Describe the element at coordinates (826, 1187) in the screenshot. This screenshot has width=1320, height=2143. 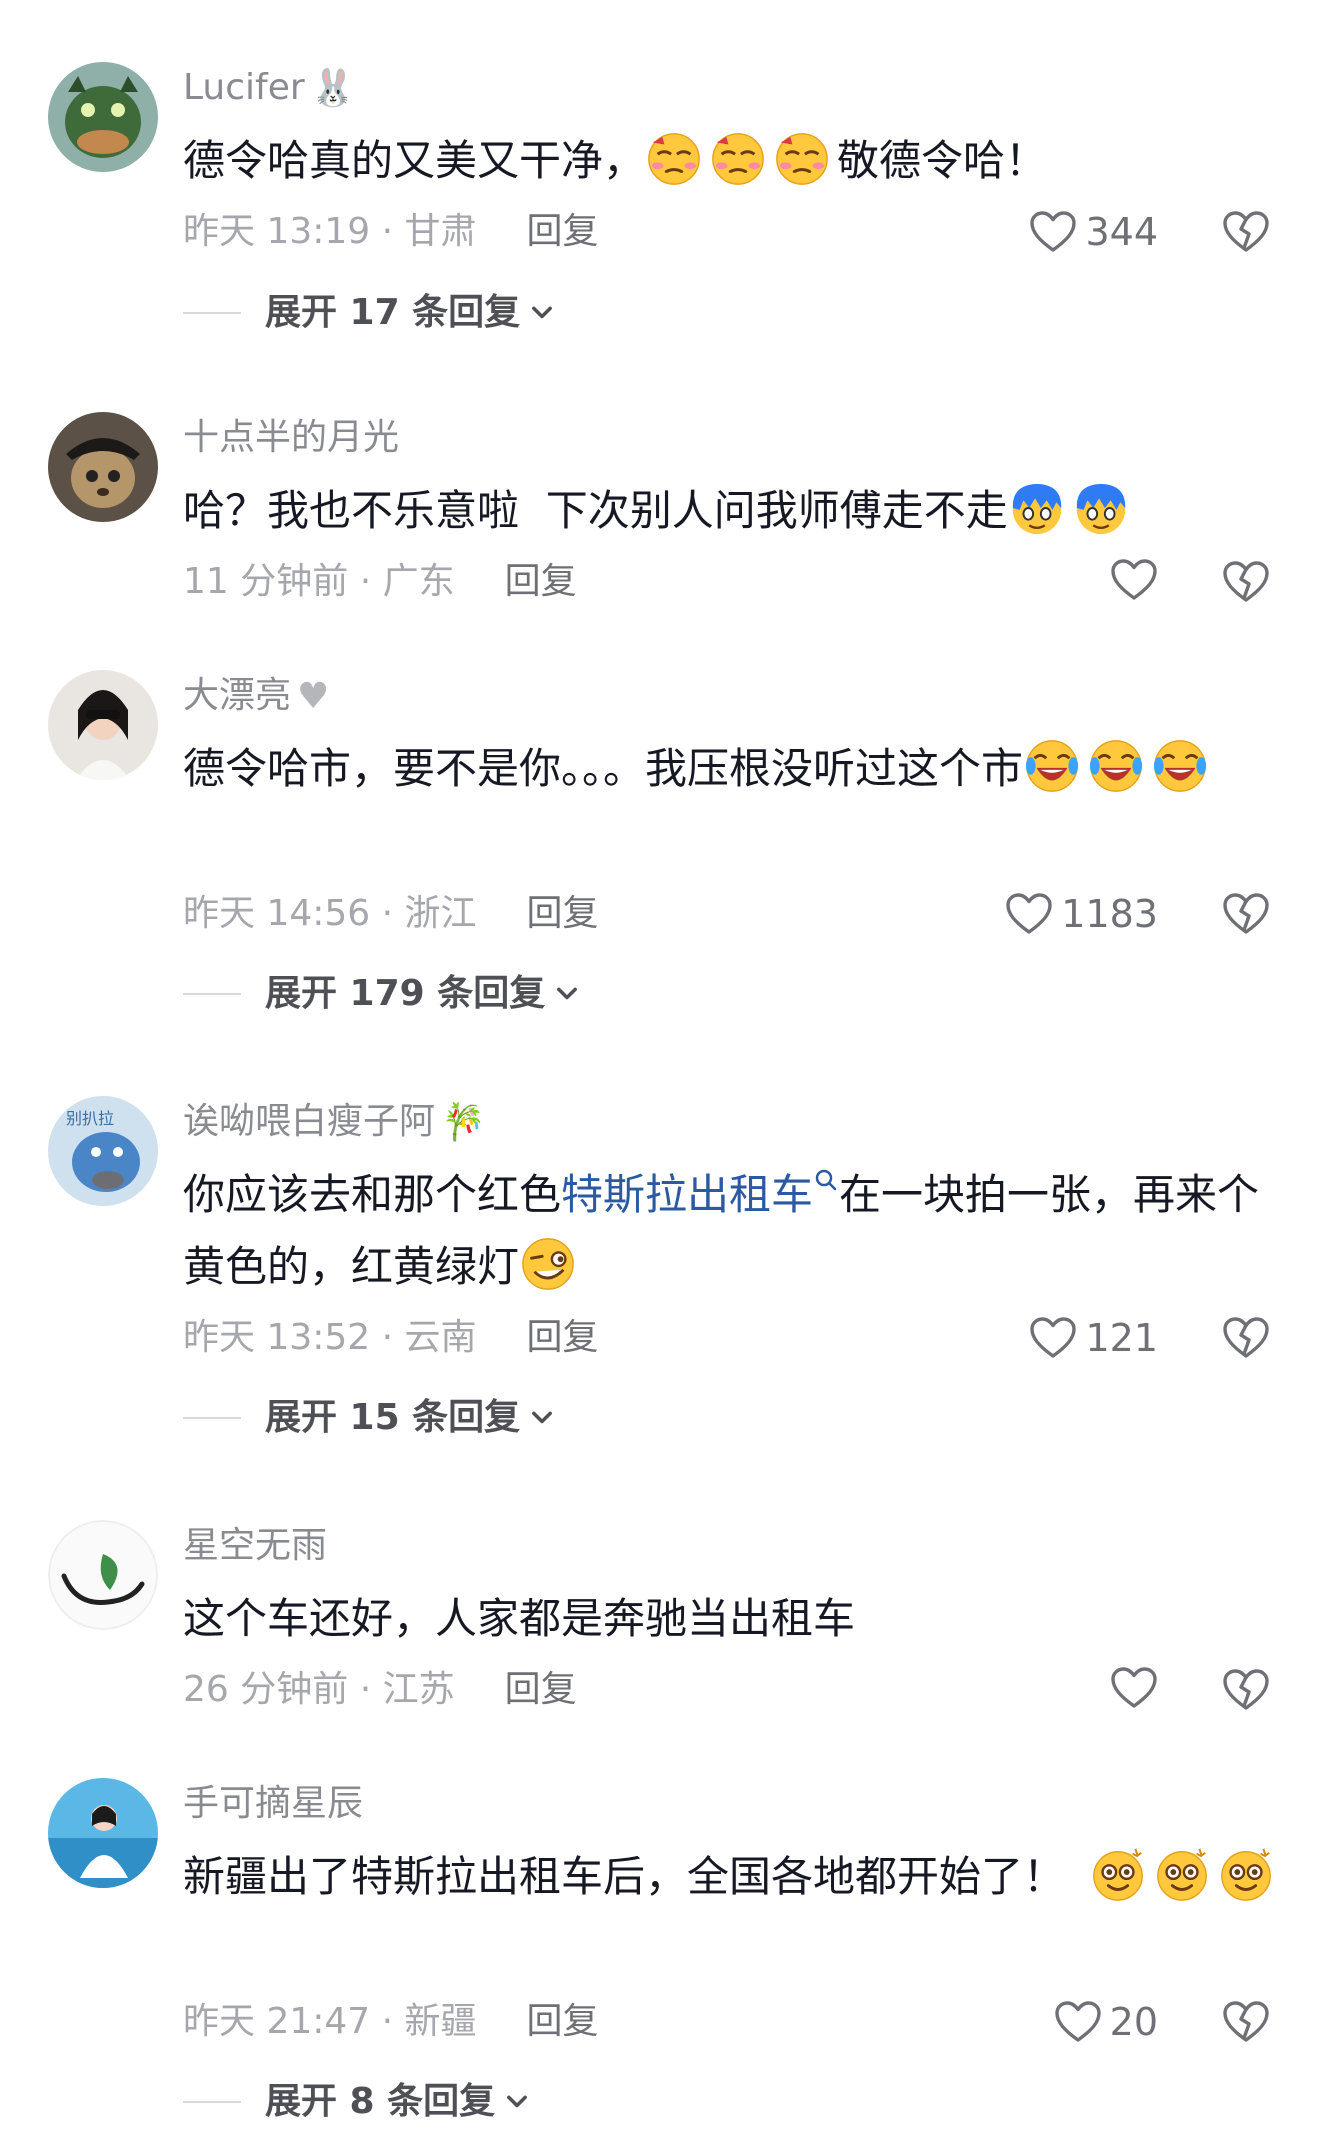
I see `search-icon` at that location.